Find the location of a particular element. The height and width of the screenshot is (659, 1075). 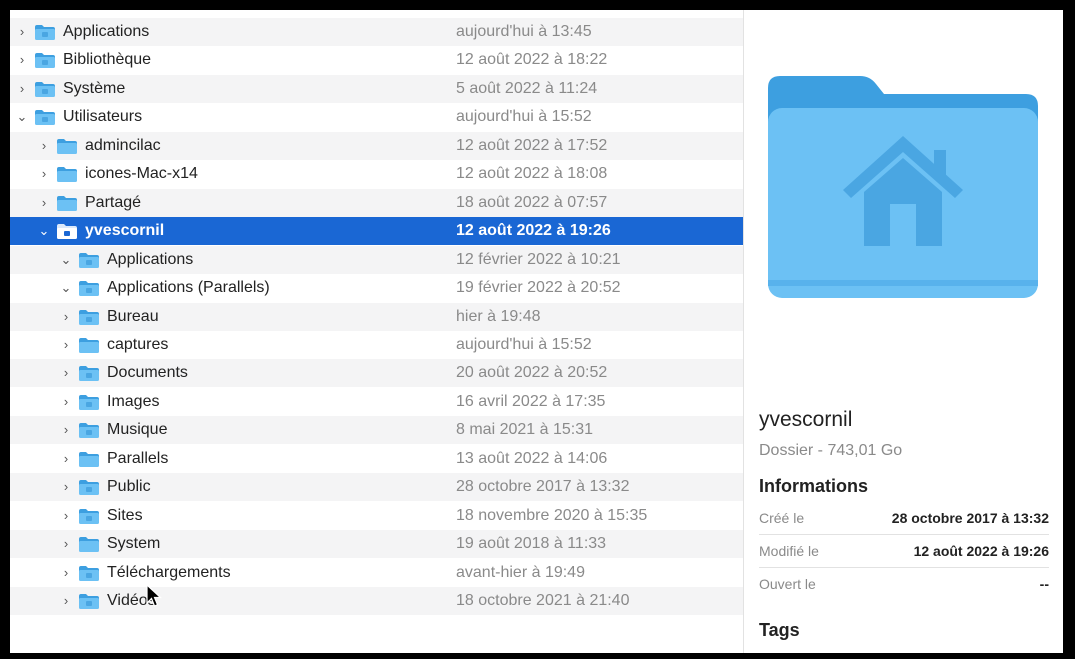

file-name: Applications (Parallels) is located at coordinates (188, 288).